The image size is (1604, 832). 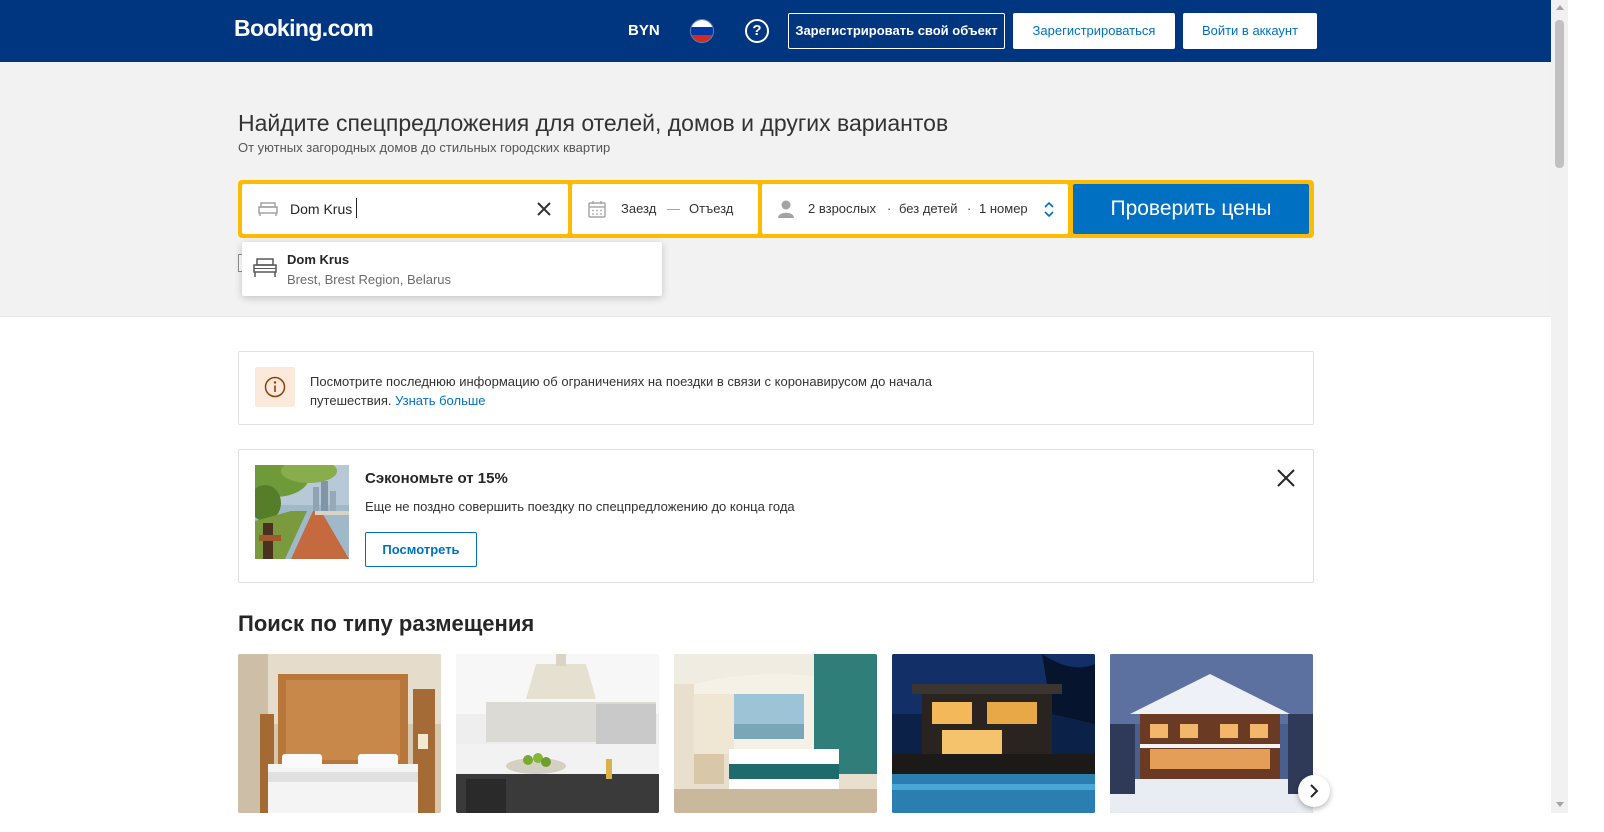 What do you see at coordinates (421, 549) in the screenshot?
I see `promo-view-button: Посмотреть` at bounding box center [421, 549].